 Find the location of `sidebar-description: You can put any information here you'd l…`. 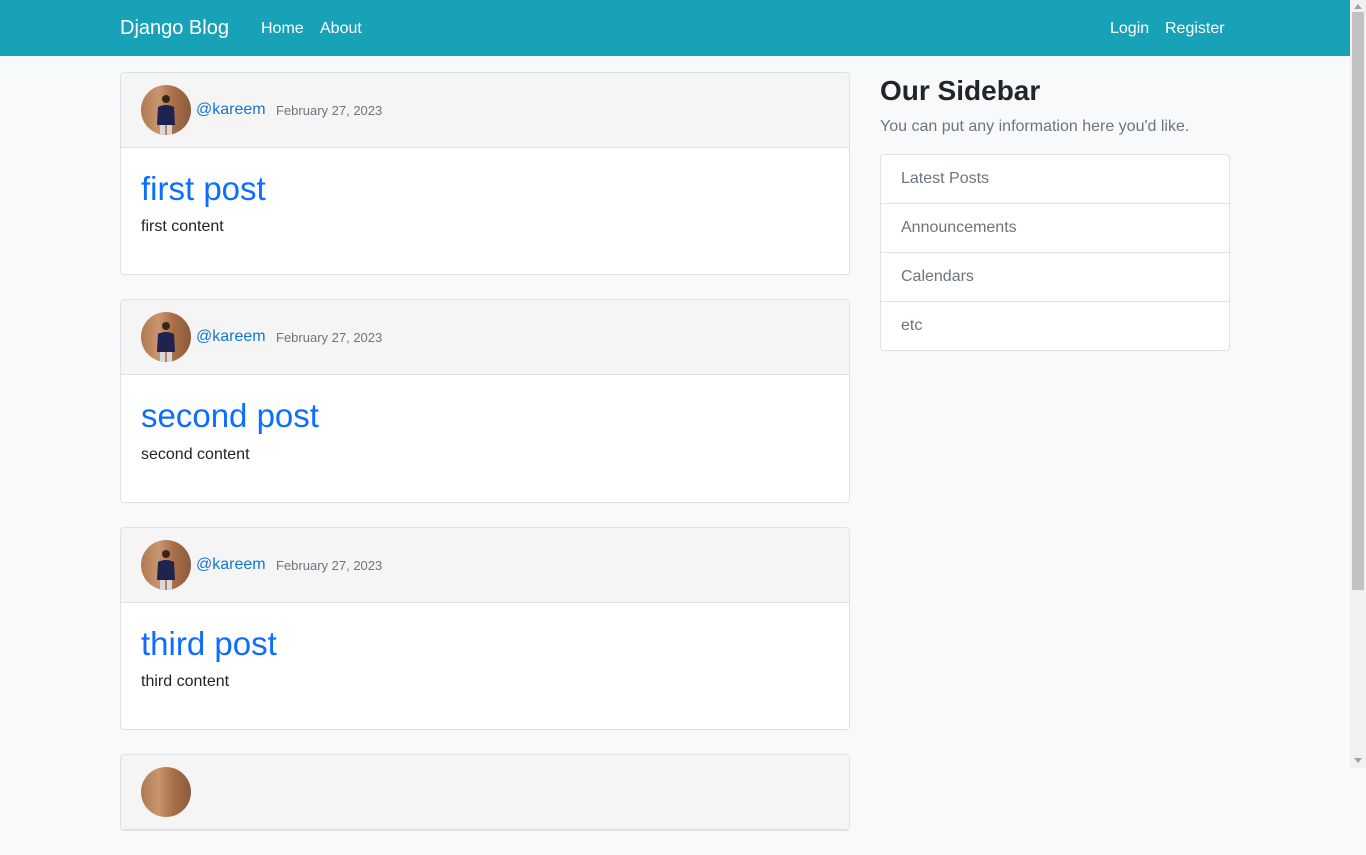

sidebar-description: You can put any information here you'd l… is located at coordinates (1035, 126).